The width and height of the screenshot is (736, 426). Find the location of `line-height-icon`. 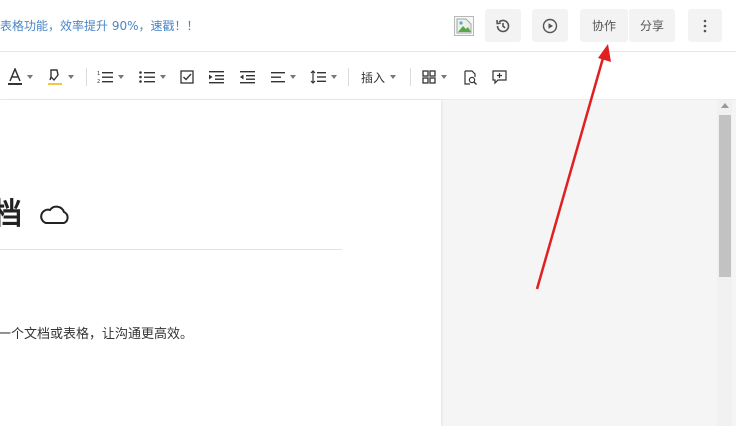

line-height-icon is located at coordinates (318, 77).